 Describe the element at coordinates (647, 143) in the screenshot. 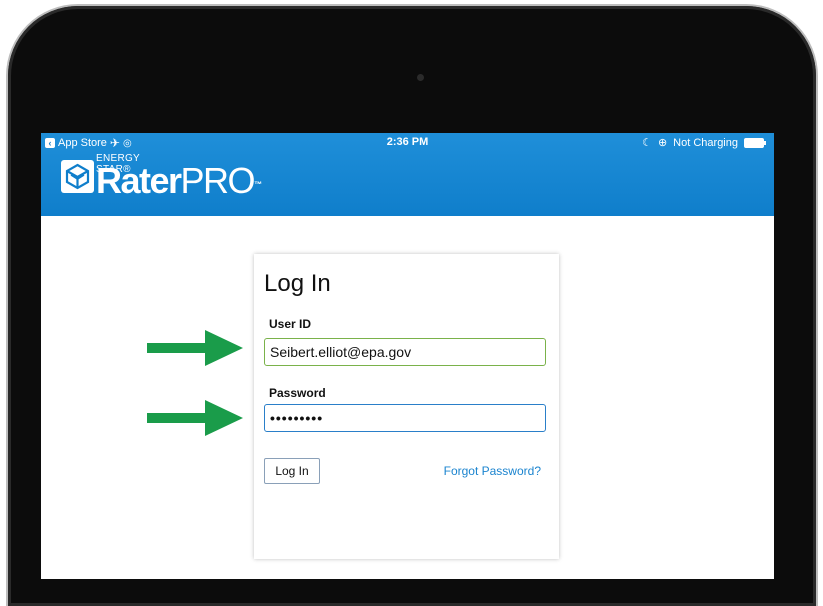

I see `moon-icon: ☾` at that location.